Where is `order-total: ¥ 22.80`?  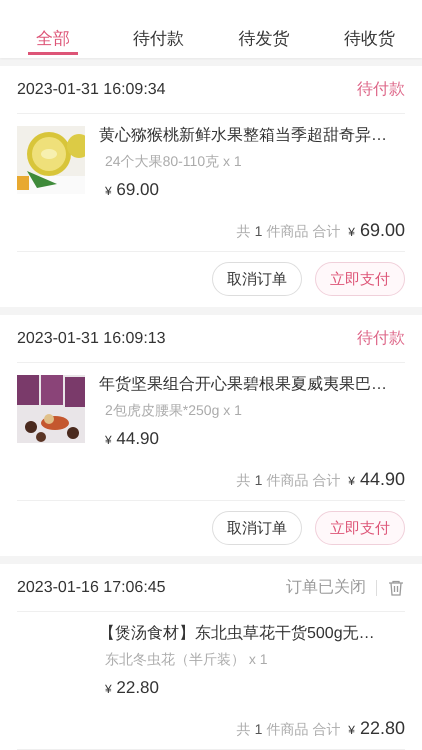 order-total: ¥ 22.80 is located at coordinates (376, 728).